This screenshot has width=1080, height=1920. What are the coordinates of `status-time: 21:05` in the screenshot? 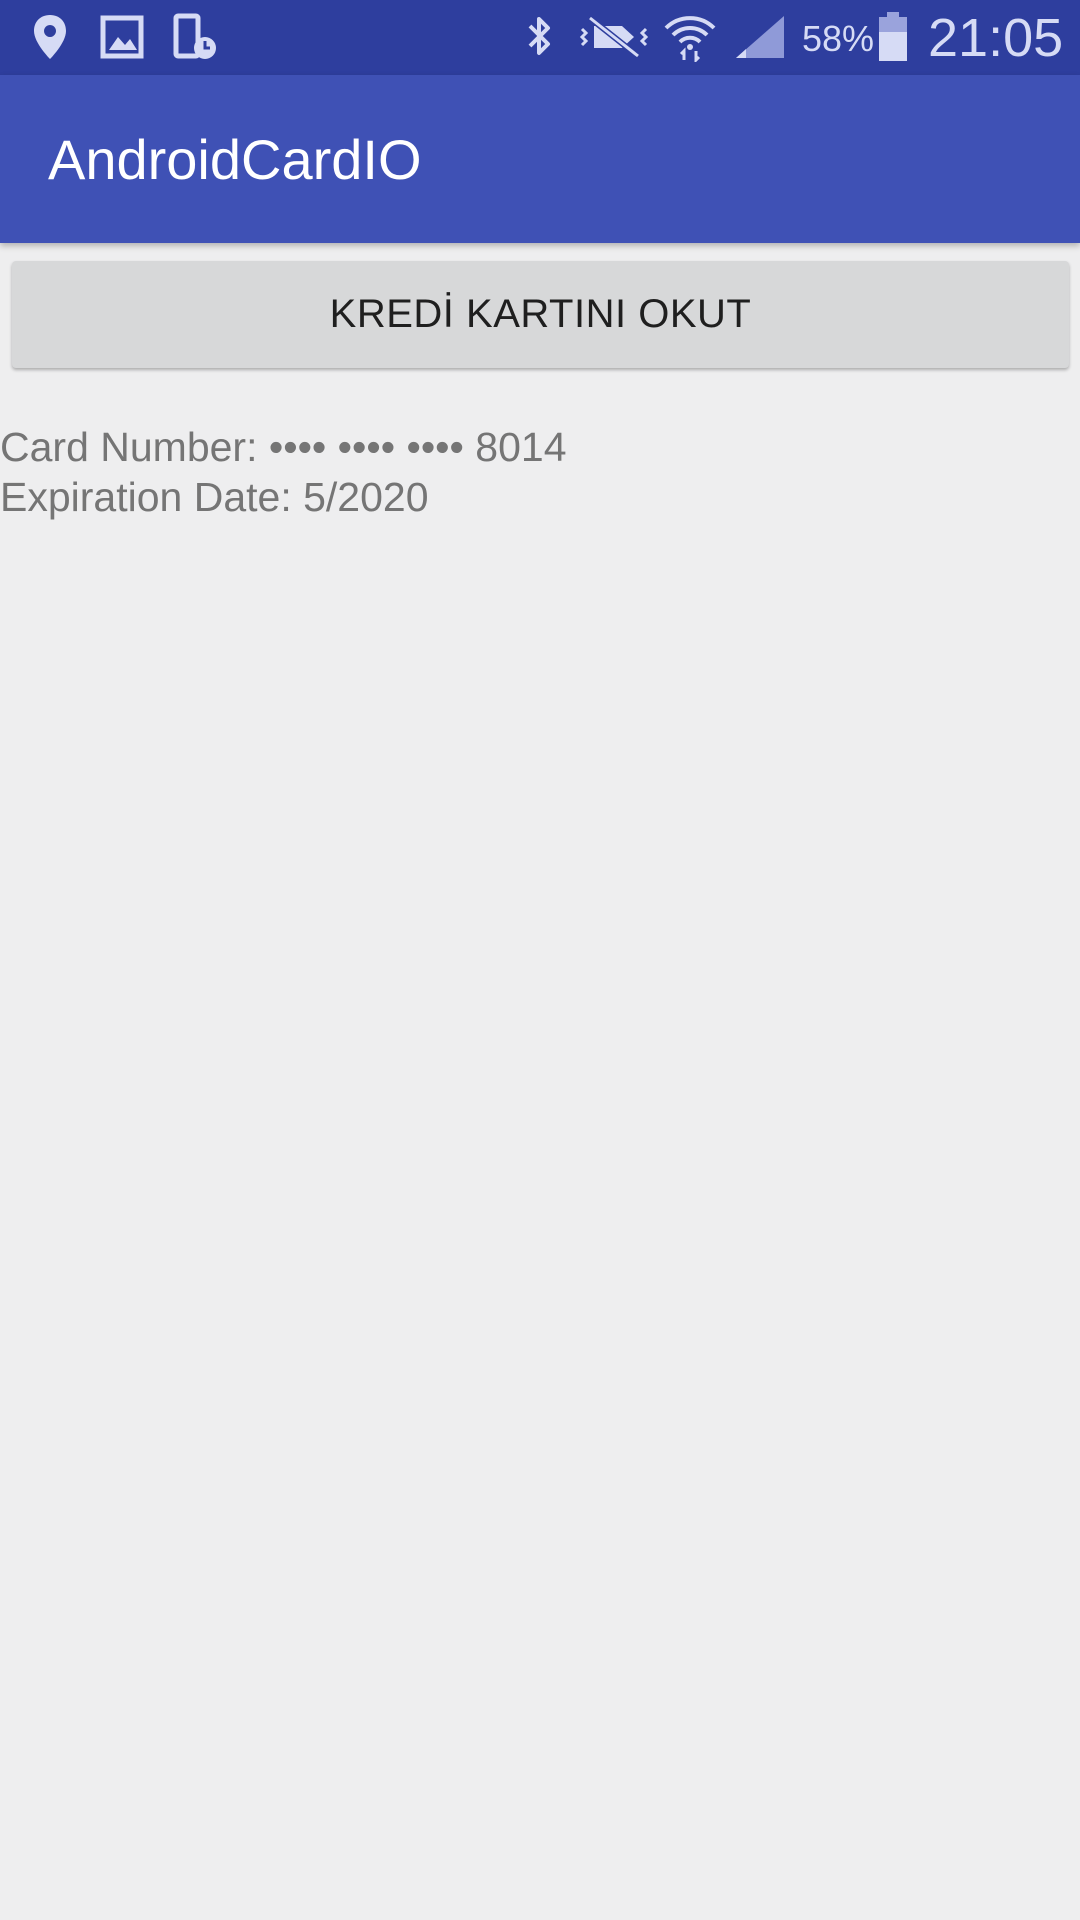 It's located at (996, 38).